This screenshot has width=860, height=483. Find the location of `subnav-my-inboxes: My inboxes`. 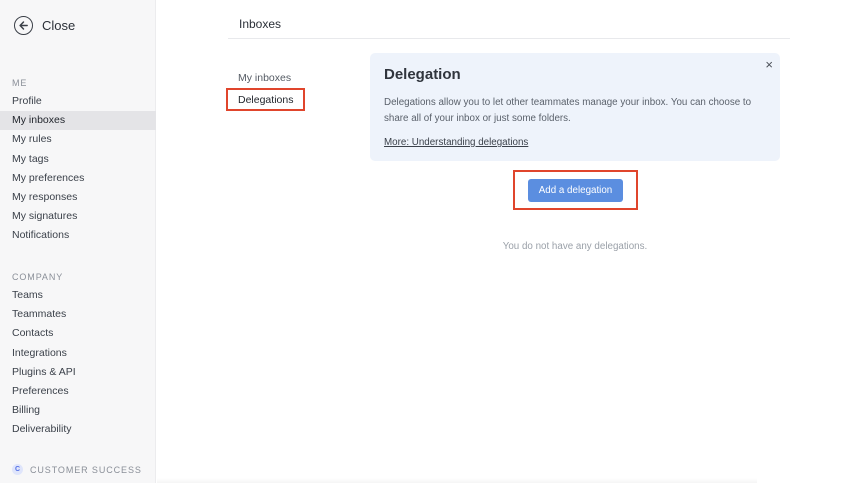

subnav-my-inboxes: My inboxes is located at coordinates (264, 78).